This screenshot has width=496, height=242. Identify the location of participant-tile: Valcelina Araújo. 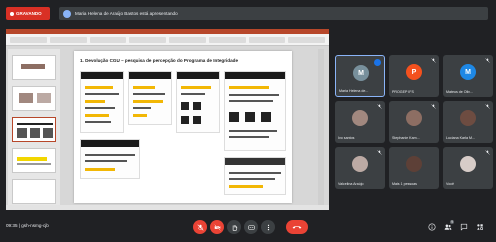
(360, 168).